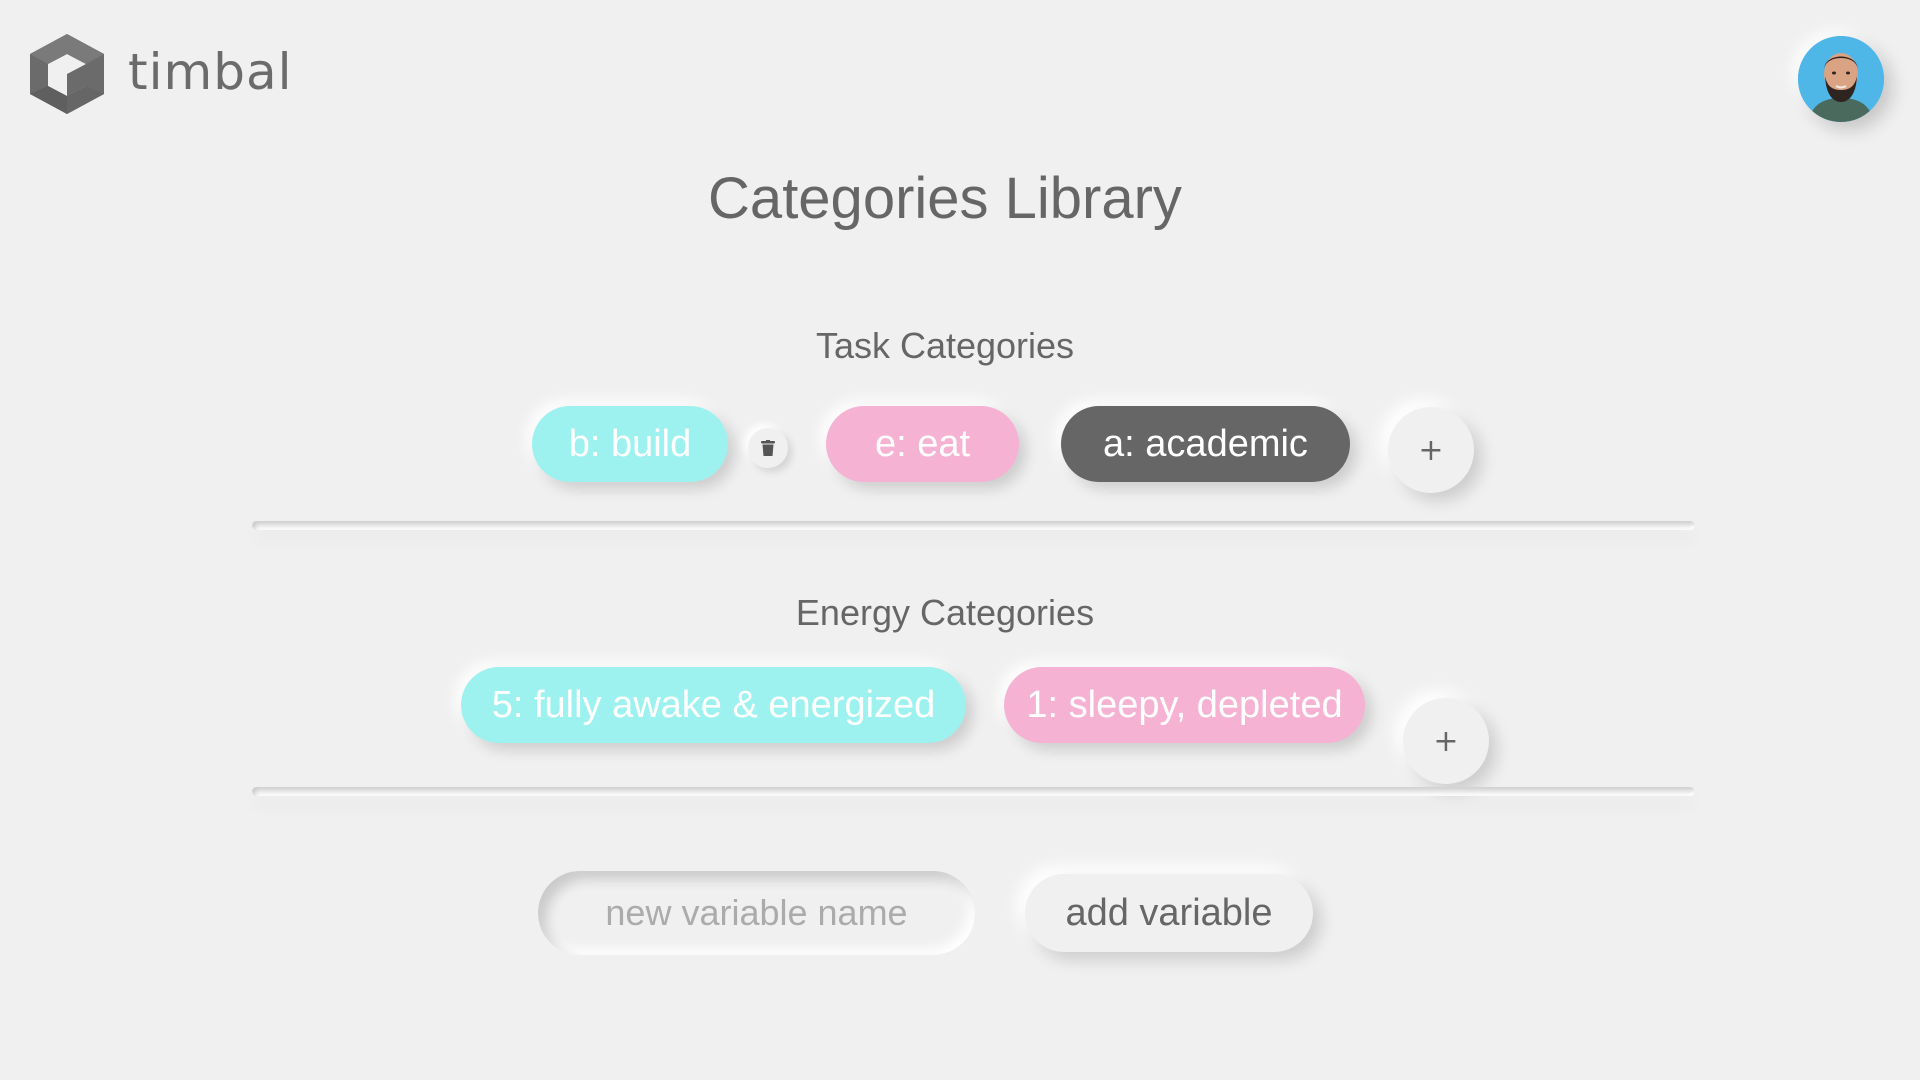  Describe the element at coordinates (1169, 913) in the screenshot. I see `add-variable-button: add variable` at that location.